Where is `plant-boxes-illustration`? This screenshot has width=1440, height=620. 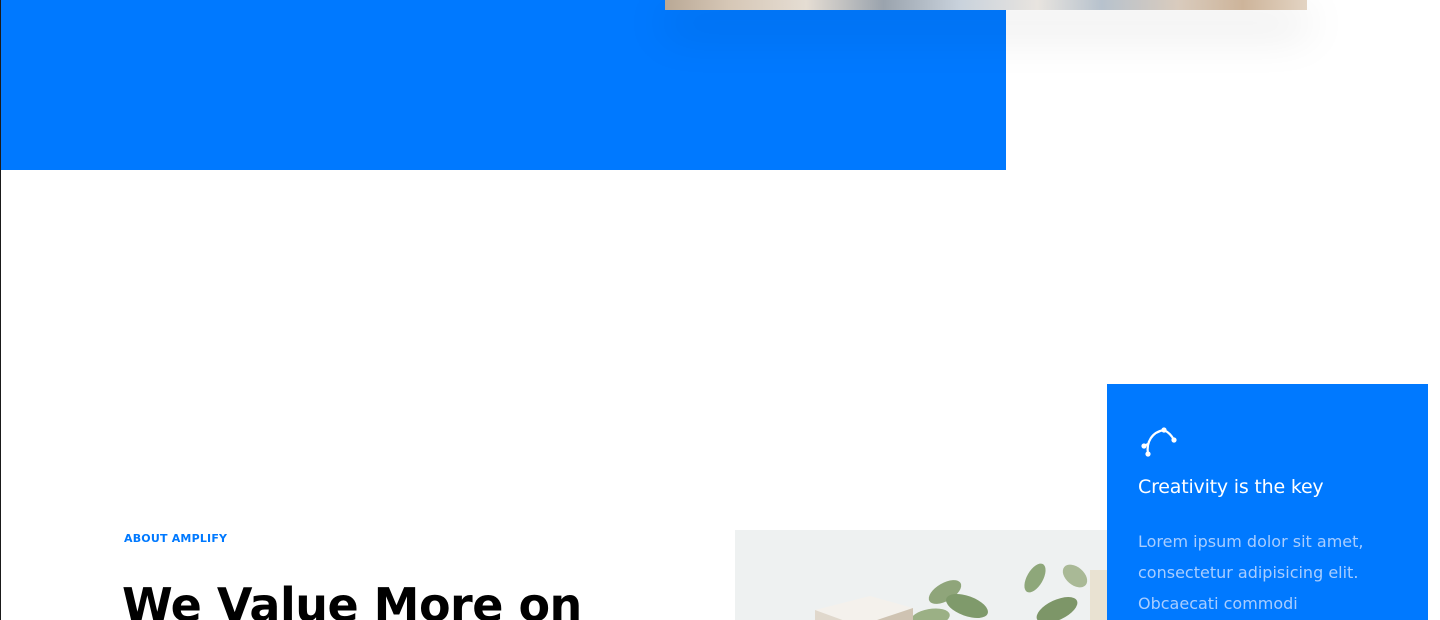 plant-boxes-illustration is located at coordinates (925, 575).